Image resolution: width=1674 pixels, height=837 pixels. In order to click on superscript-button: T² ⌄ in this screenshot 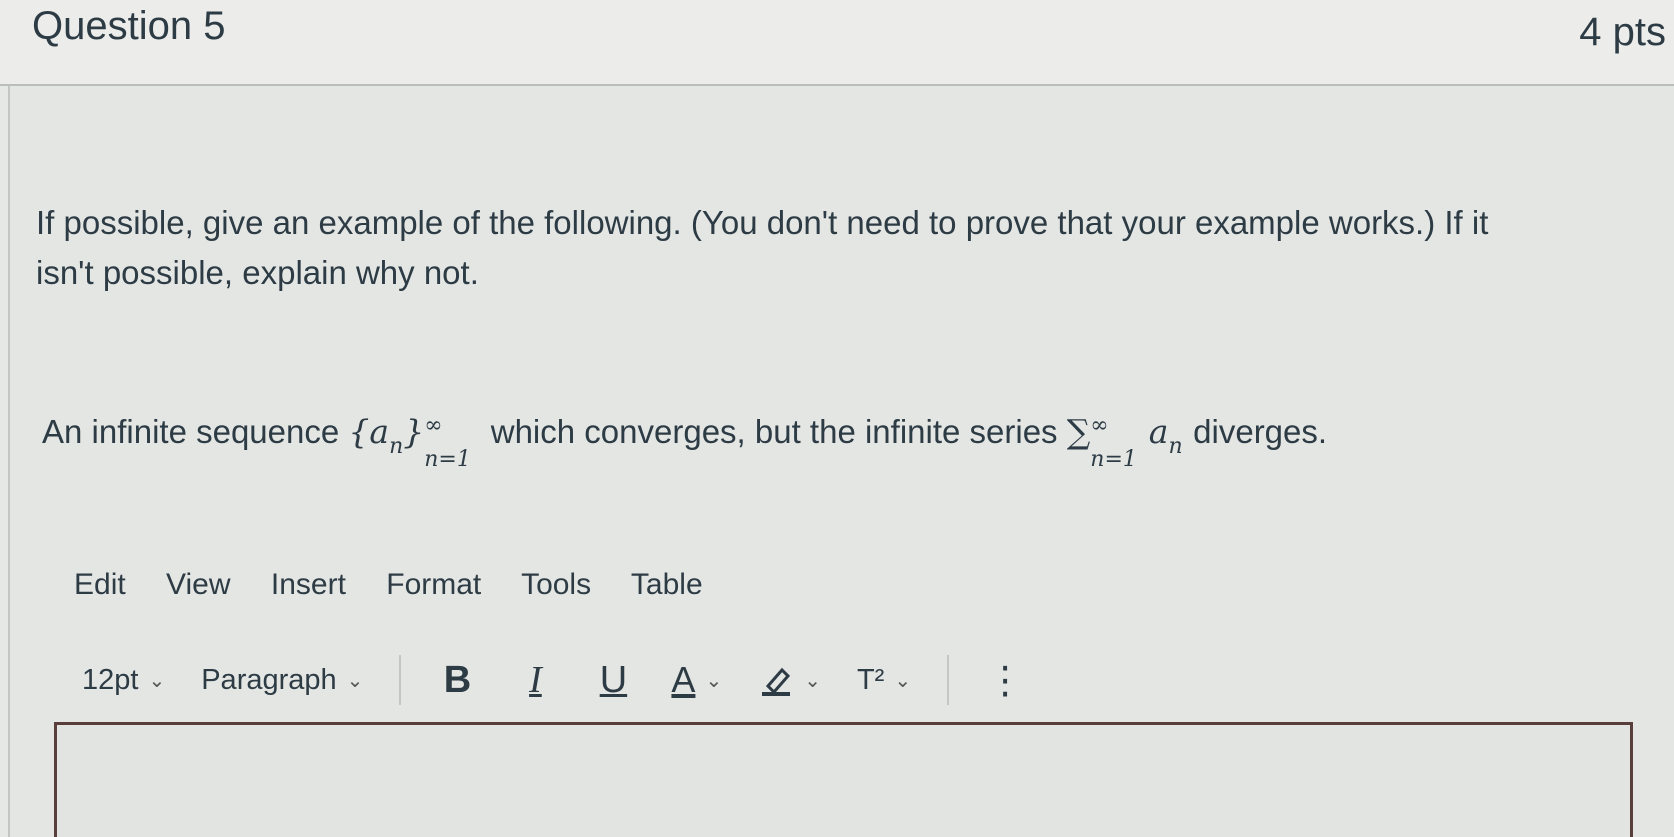, I will do `click(884, 680)`.